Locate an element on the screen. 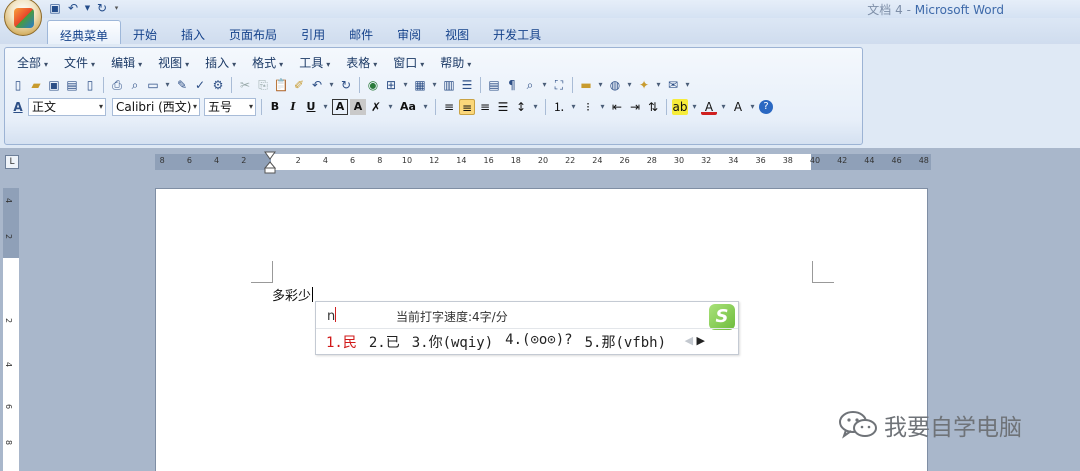  show-marks-icon: ¶ is located at coordinates (512, 85).